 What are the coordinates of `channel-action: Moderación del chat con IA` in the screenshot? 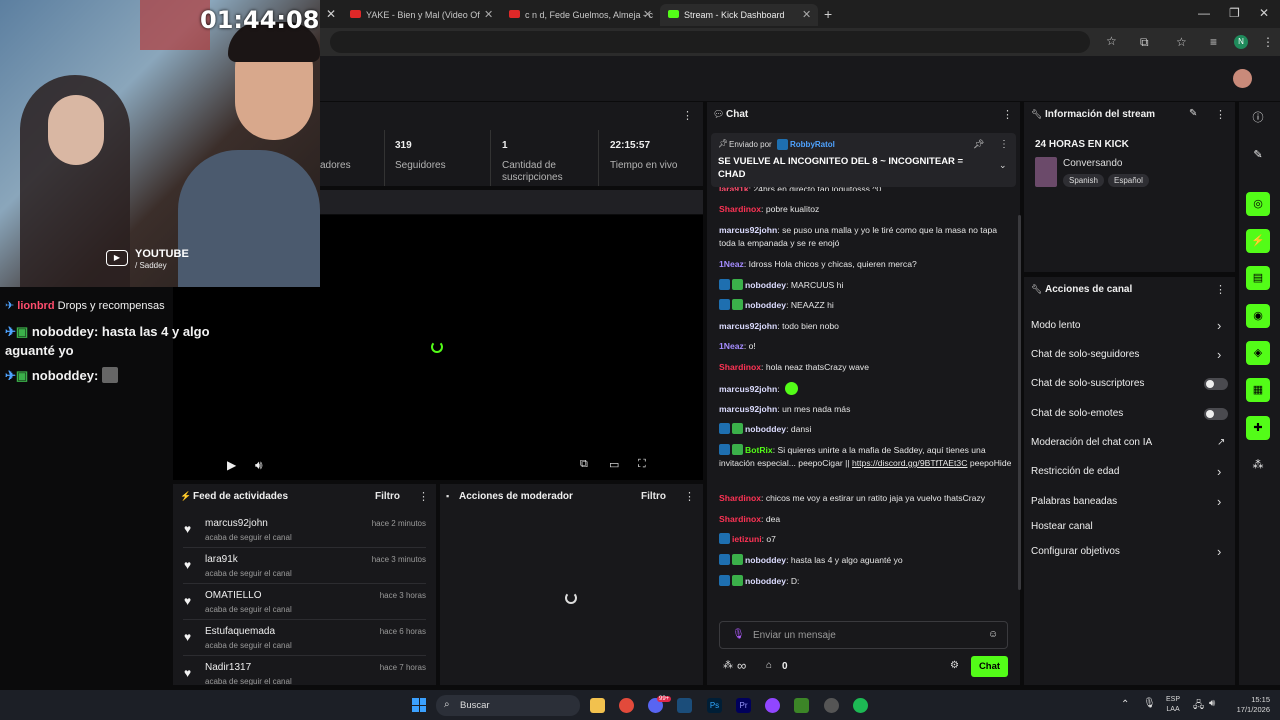 It's located at (1091, 442).